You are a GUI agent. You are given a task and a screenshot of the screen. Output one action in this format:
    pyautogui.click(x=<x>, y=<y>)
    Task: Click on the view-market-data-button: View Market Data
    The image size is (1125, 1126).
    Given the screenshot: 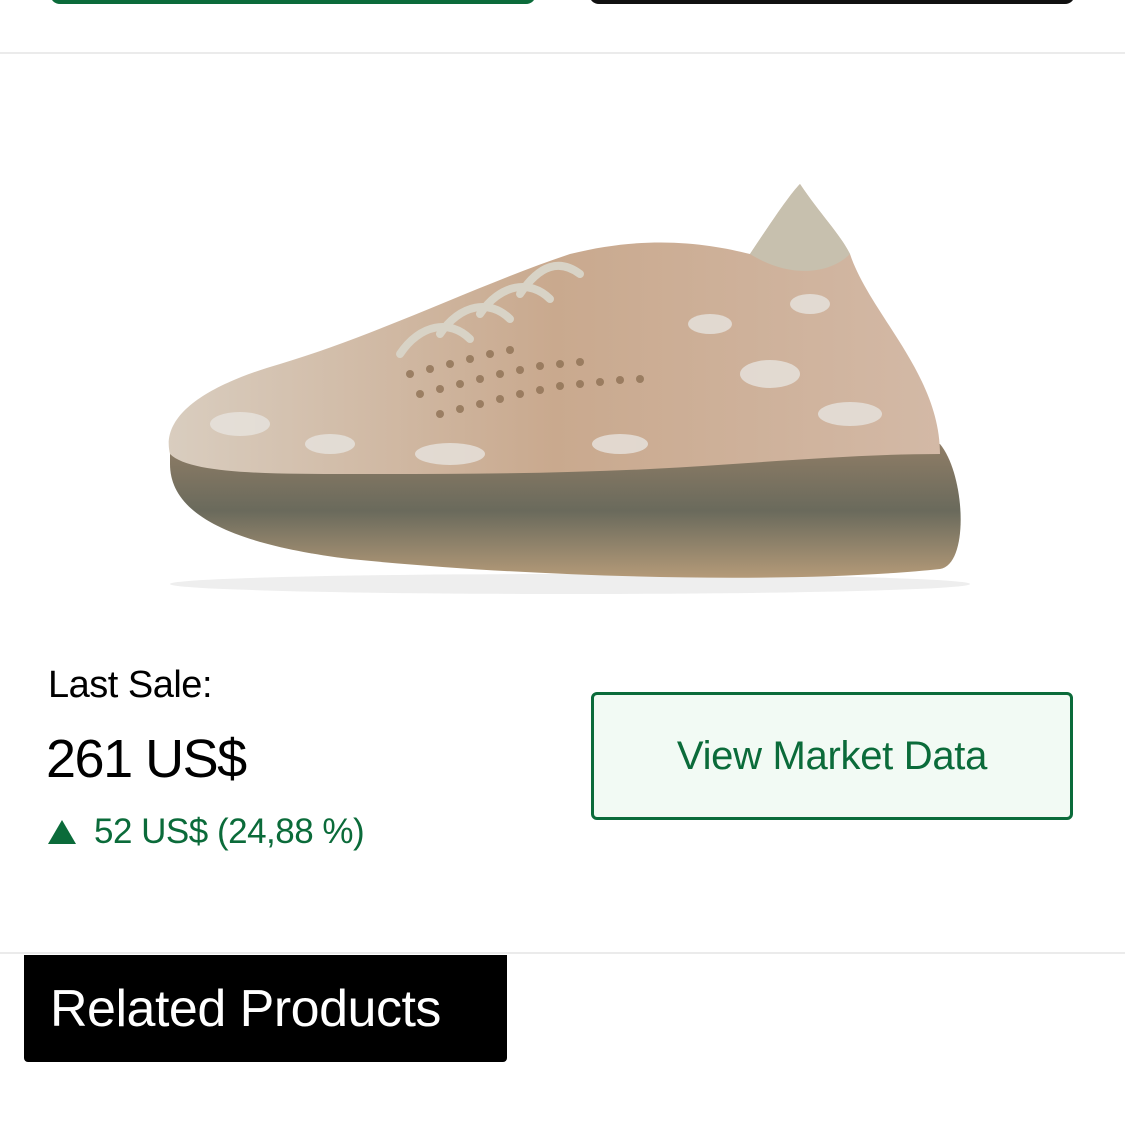 What is the action you would take?
    pyautogui.click(x=832, y=756)
    